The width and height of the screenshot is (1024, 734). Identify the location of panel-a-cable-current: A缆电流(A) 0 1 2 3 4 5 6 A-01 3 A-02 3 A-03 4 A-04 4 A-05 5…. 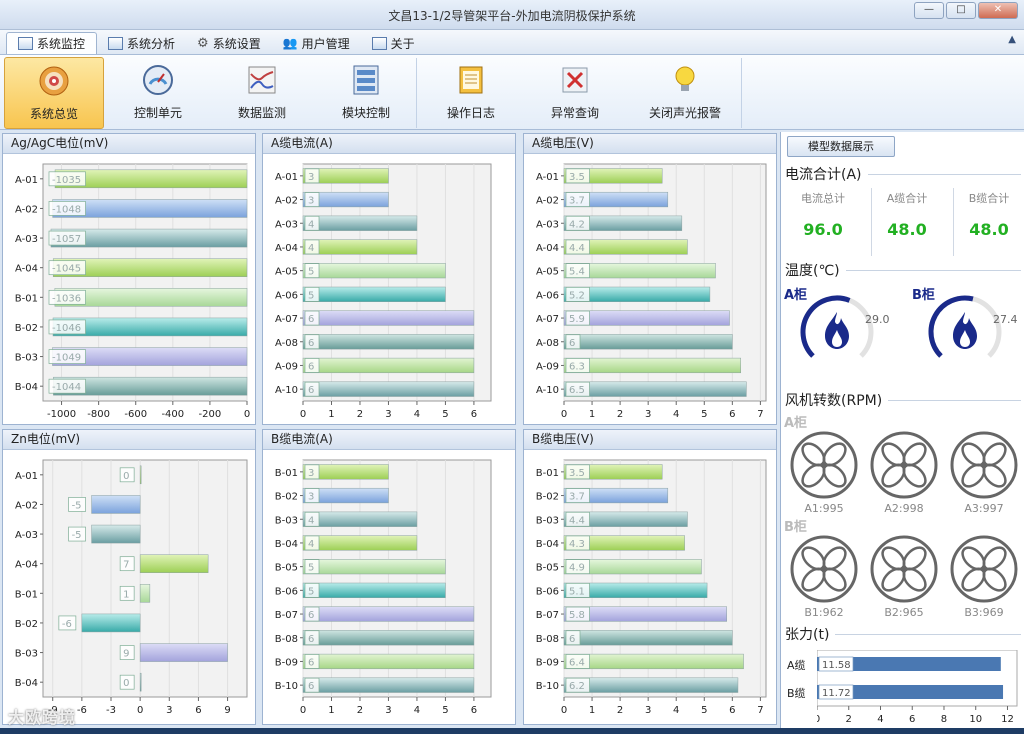
(389, 279).